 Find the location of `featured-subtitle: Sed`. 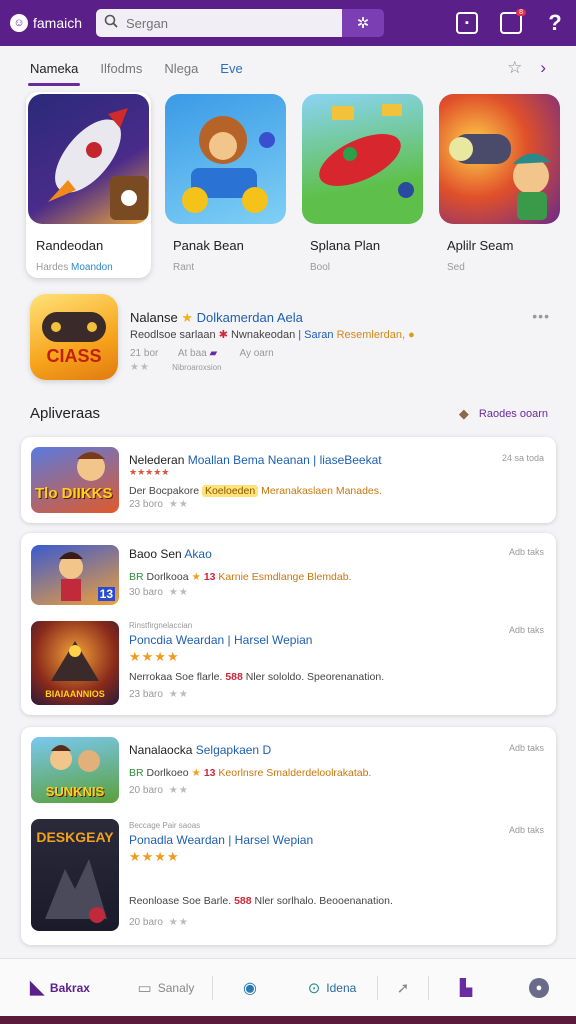

featured-subtitle: Sed is located at coordinates (456, 267).